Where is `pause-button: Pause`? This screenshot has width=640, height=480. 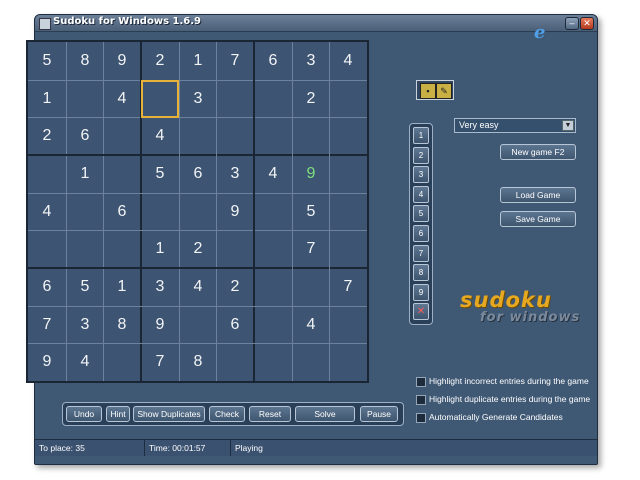
pause-button: Pause is located at coordinates (379, 414).